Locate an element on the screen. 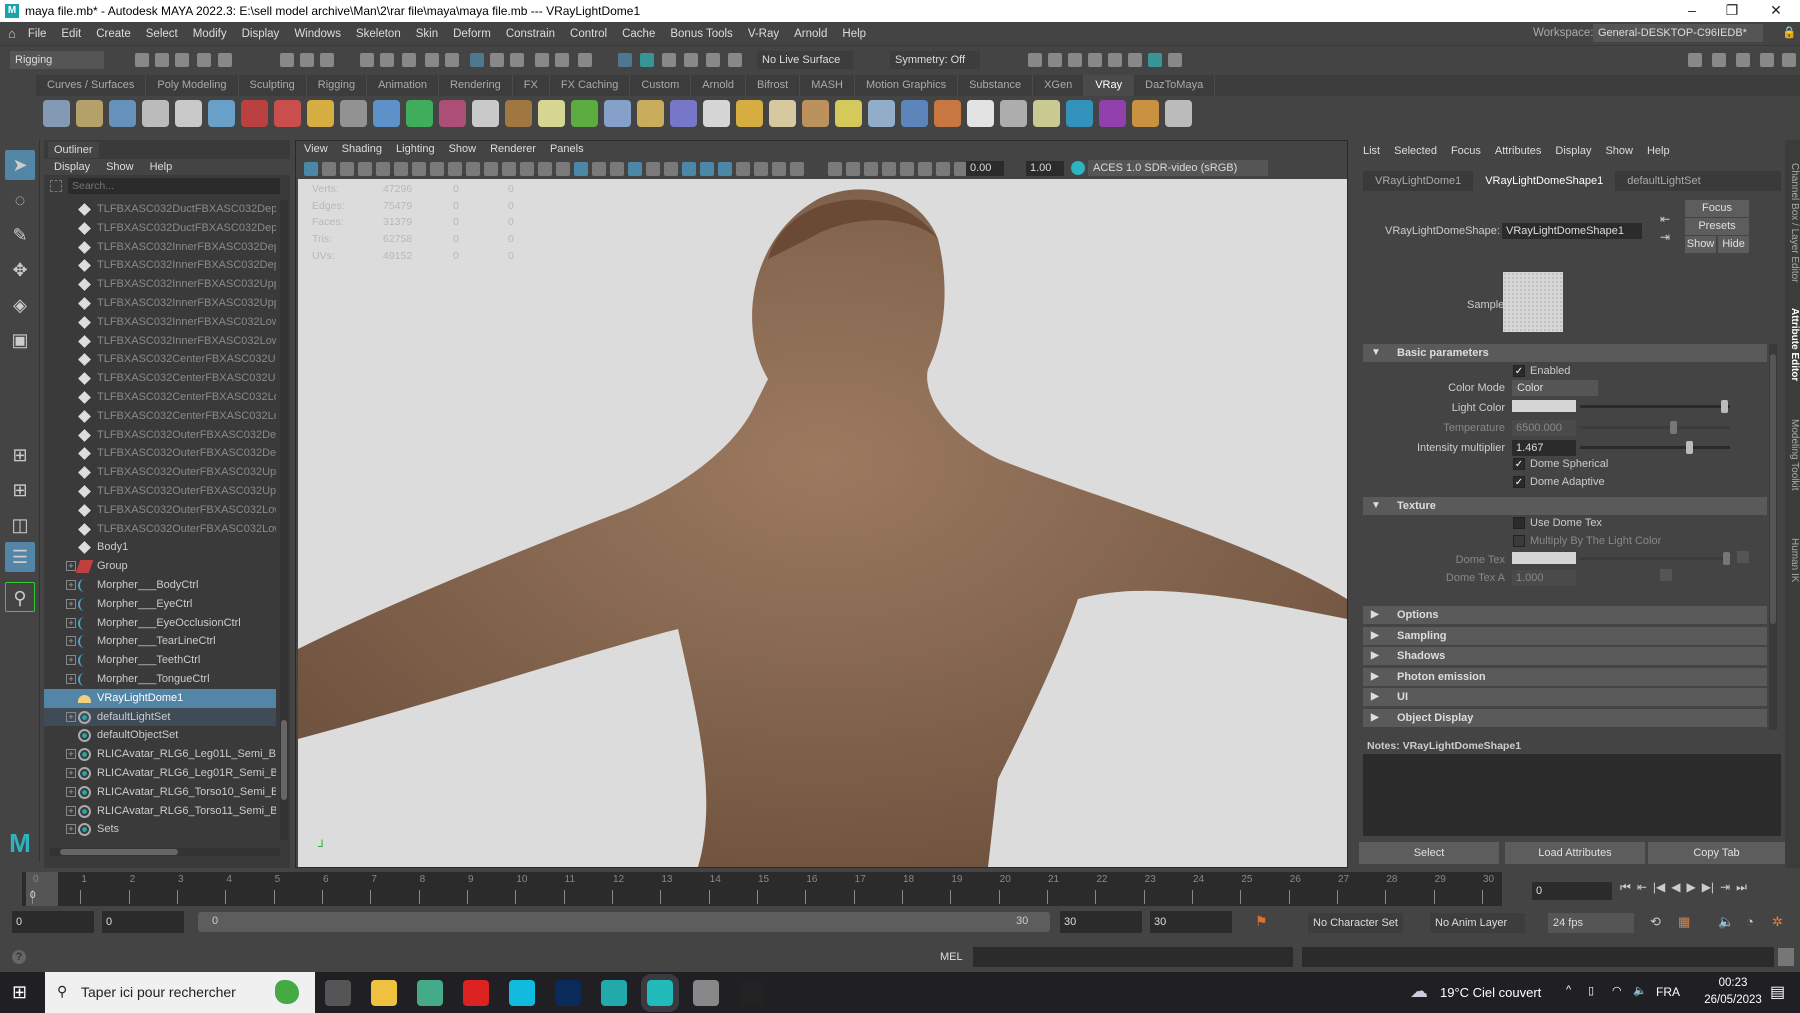 This screenshot has height=1013, width=1800. intensity-slider is located at coordinates (1655, 447).